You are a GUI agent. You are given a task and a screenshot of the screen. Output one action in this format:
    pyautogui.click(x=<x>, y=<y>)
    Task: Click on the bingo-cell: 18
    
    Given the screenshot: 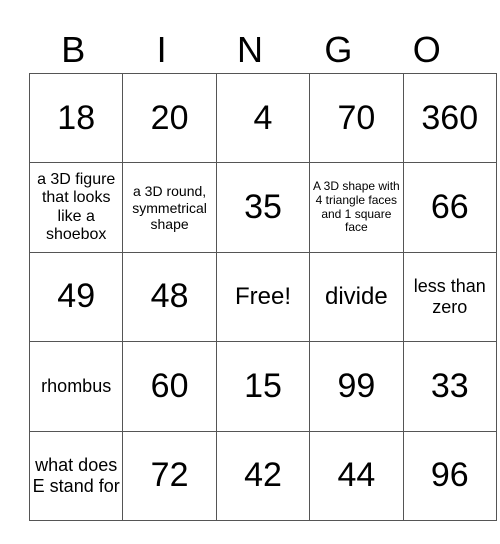 What is the action you would take?
    pyautogui.click(x=76, y=118)
    